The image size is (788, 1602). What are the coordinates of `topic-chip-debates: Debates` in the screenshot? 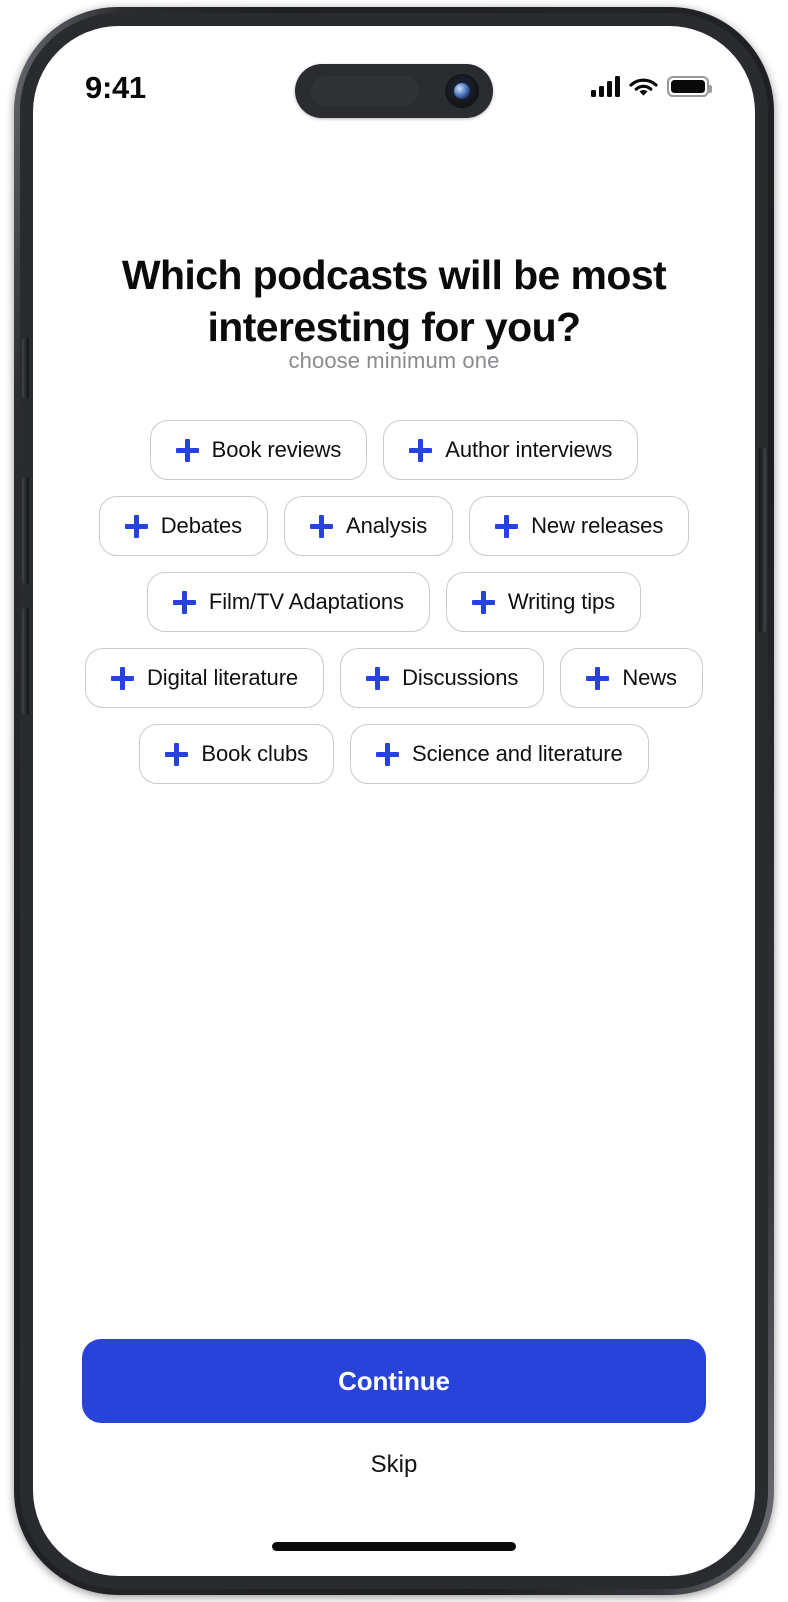 It's located at (183, 526).